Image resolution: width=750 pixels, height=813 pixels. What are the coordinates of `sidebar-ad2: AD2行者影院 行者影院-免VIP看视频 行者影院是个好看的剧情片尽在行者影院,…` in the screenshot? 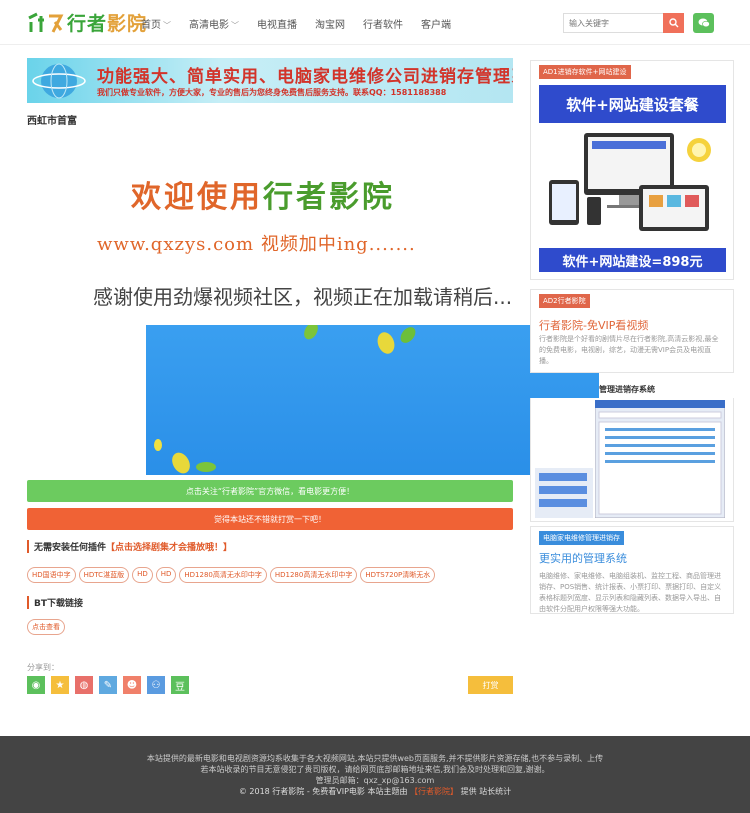 It's located at (632, 331).